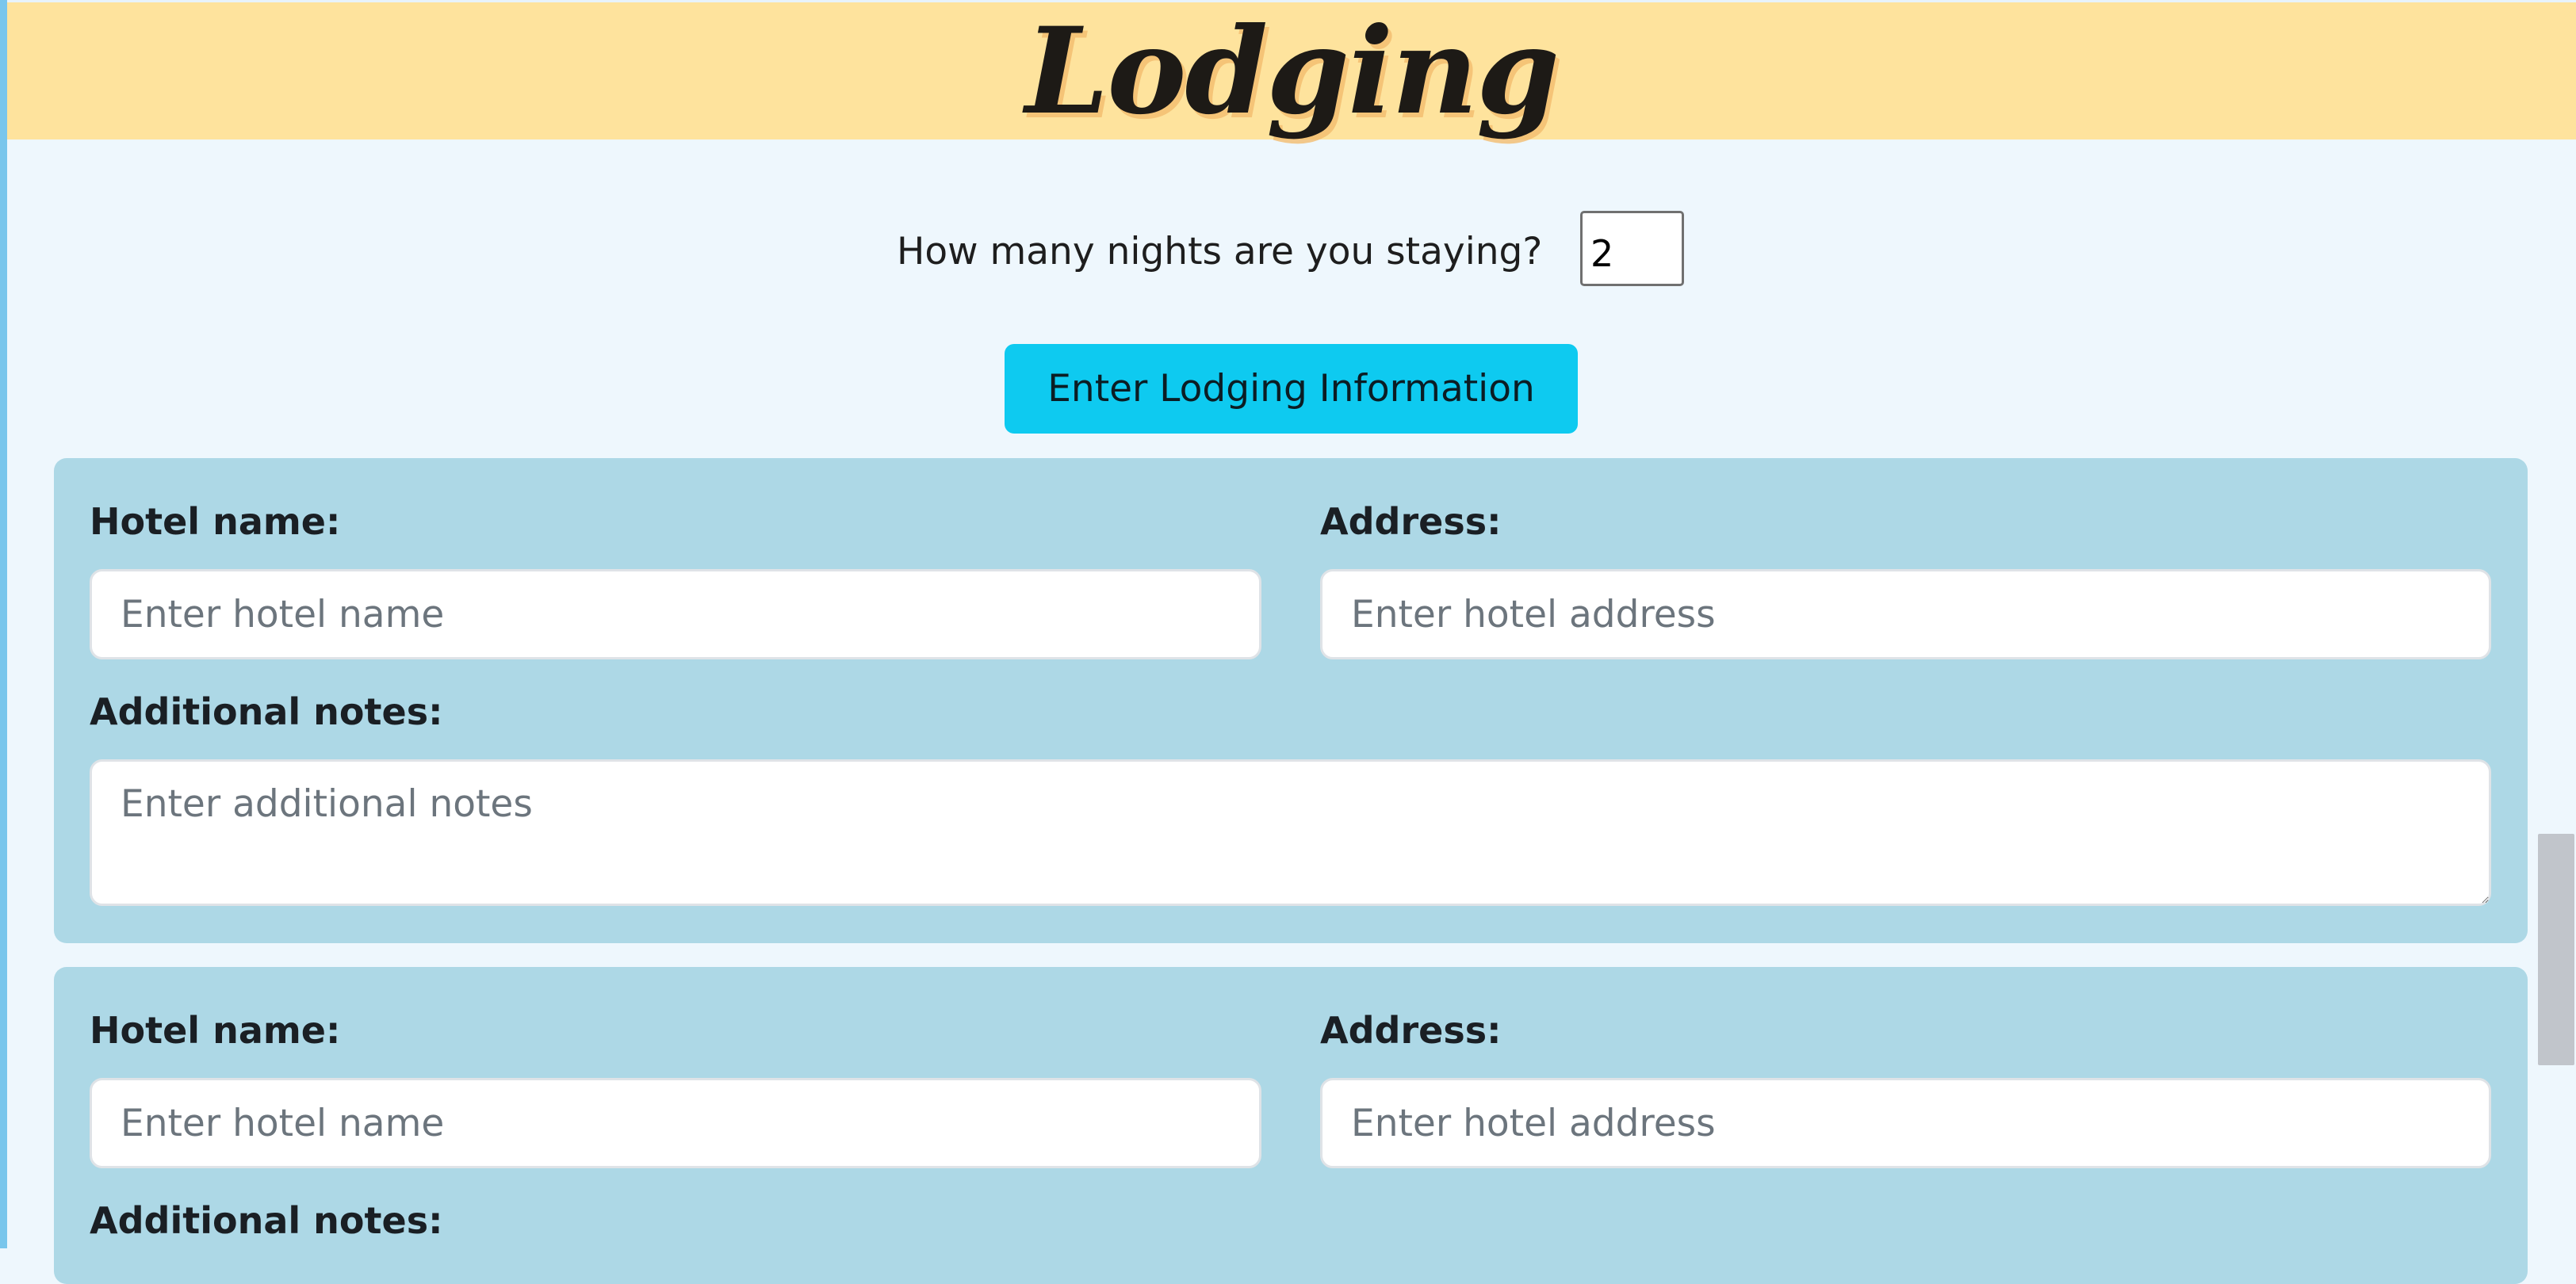 The height and width of the screenshot is (1284, 2576). I want to click on page-header: Lodging, so click(1291, 70).